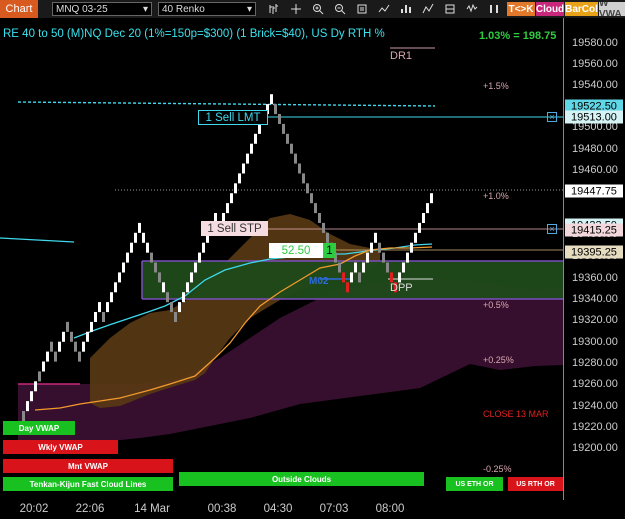 The image size is (625, 519). What do you see at coordinates (207, 9) in the screenshot?
I see `bar-type-selector: 40 Renko ▾` at bounding box center [207, 9].